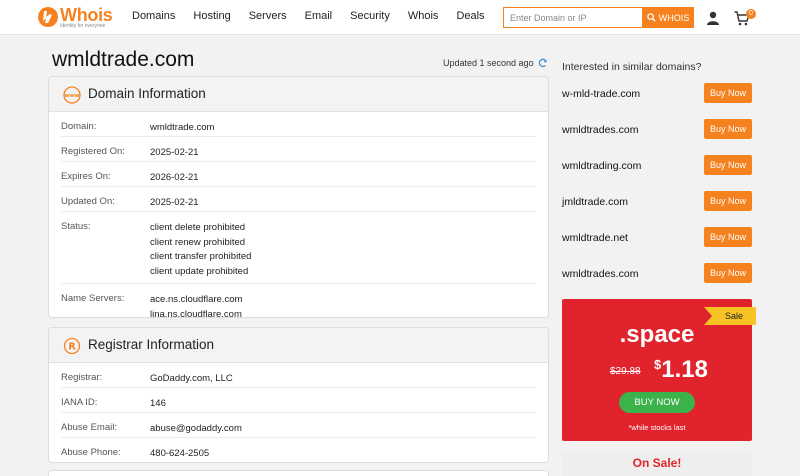 The height and width of the screenshot is (476, 800). What do you see at coordinates (657, 95) in the screenshot?
I see `similar-domain-row: w-mld-trade.com Buy Now` at bounding box center [657, 95].